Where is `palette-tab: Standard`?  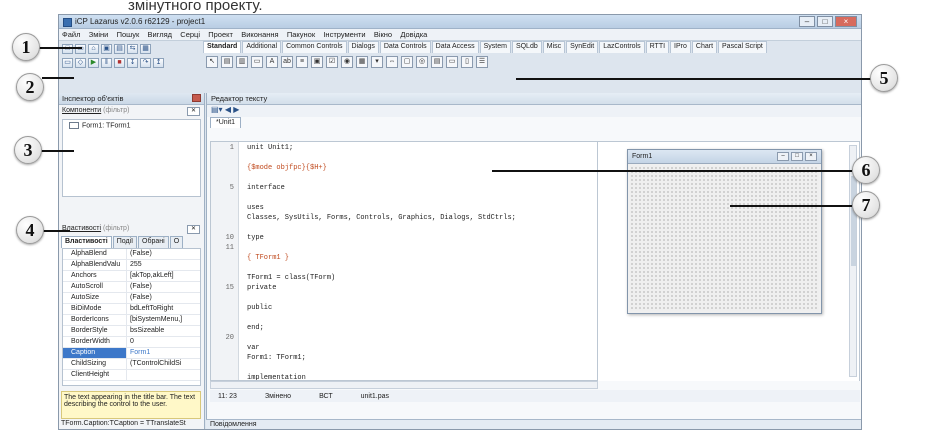 palette-tab: Standard is located at coordinates (222, 47).